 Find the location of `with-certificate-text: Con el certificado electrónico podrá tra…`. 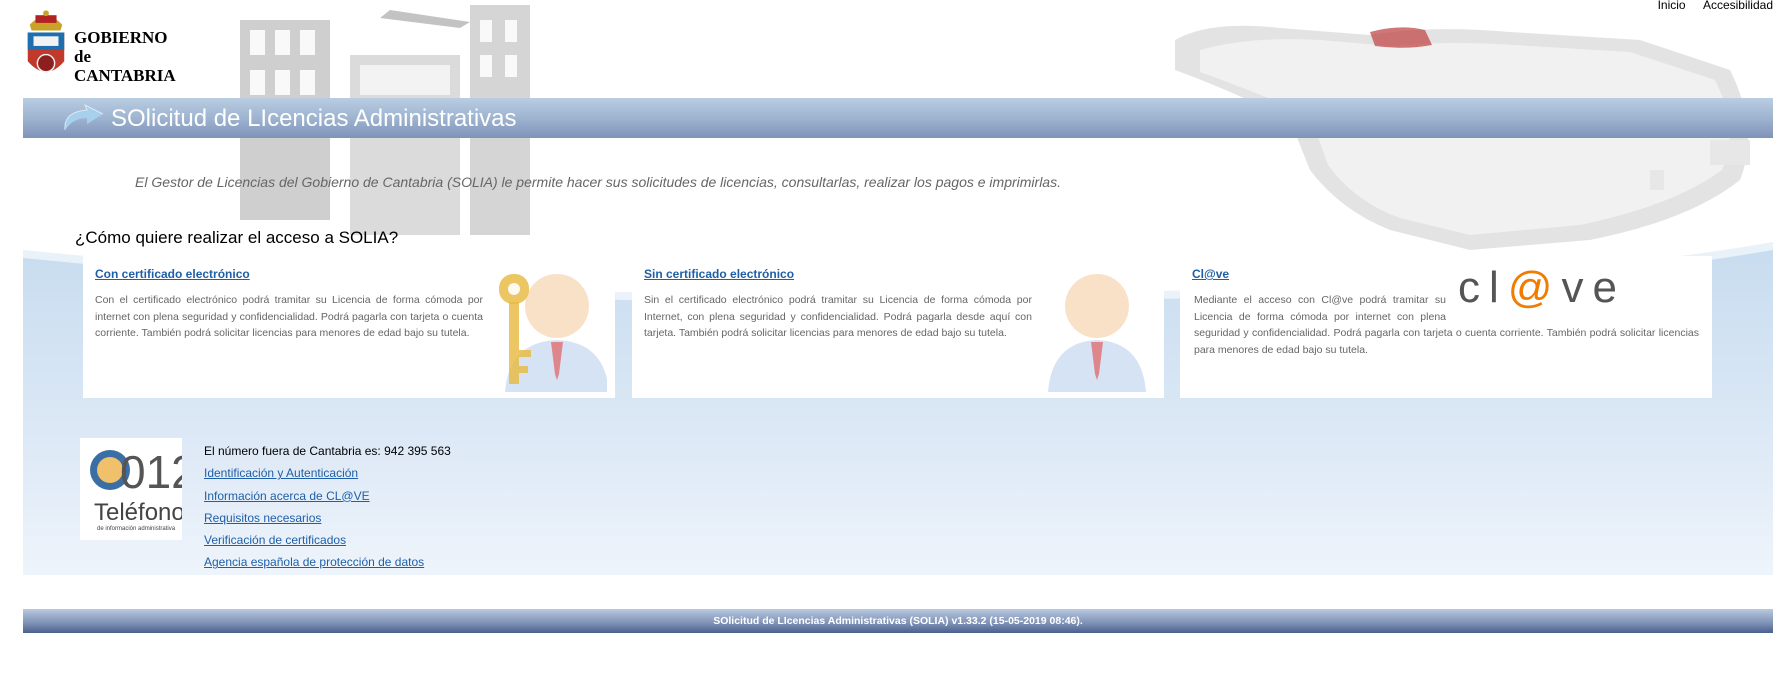

with-certificate-text: Con el certificado electrónico podrá tra… is located at coordinates (289, 316).